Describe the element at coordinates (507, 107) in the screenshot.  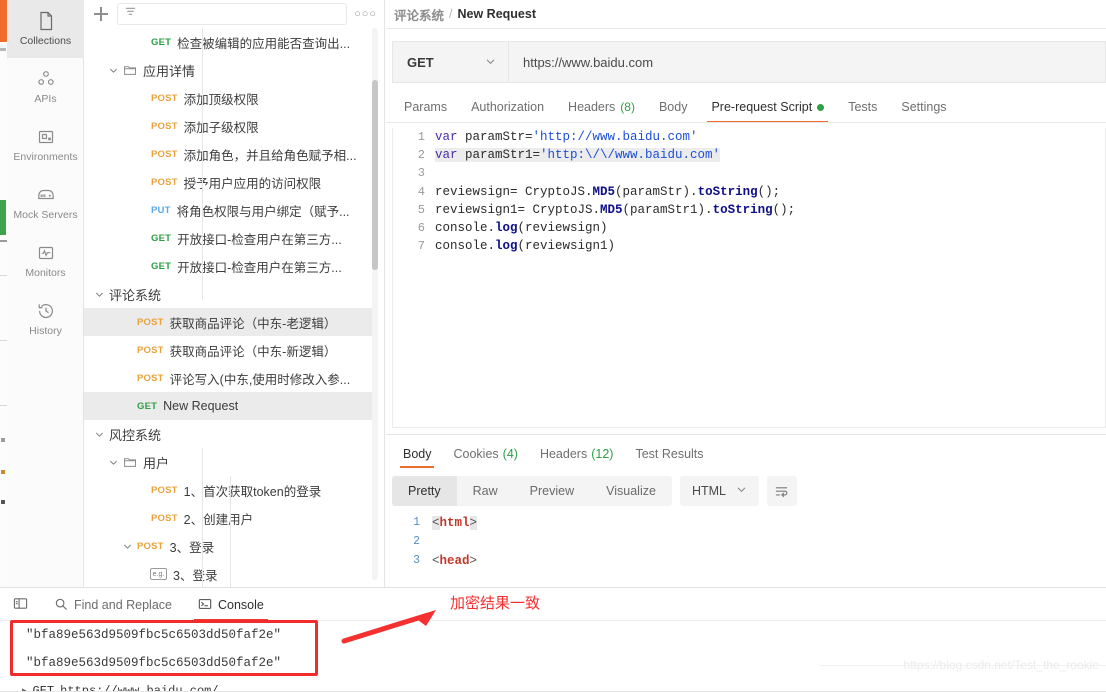
I see `tab-authorization: Authorization` at that location.